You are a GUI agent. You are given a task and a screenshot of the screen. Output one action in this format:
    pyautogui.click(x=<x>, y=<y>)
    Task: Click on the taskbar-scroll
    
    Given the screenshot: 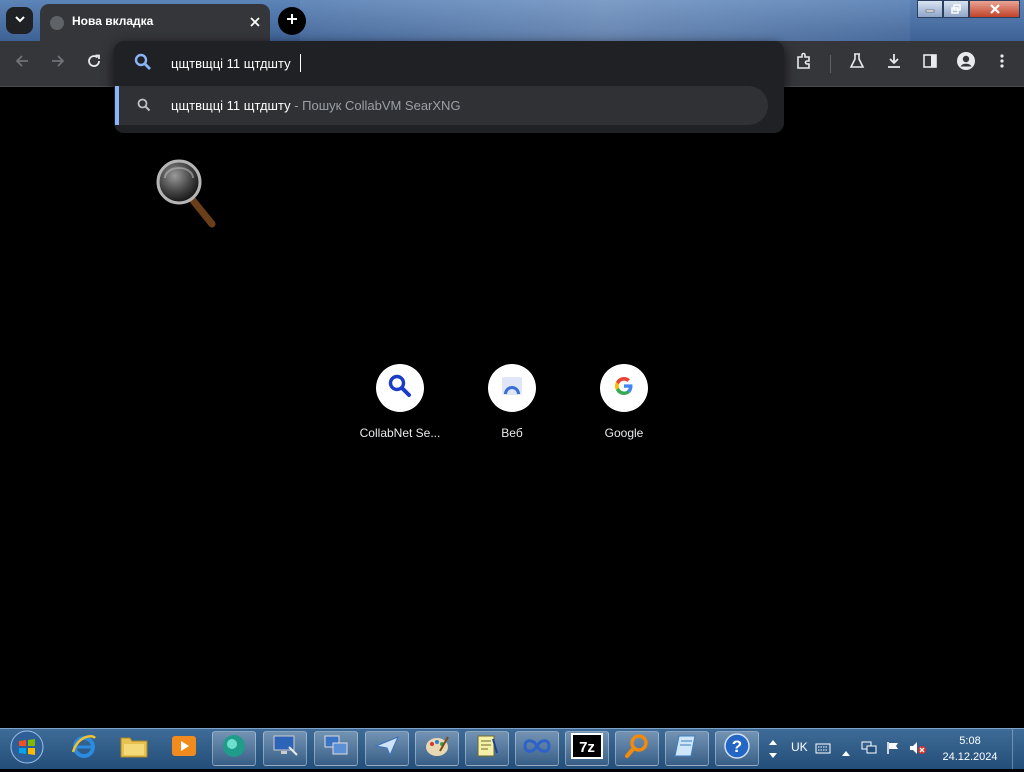 What is the action you would take?
    pyautogui.click(x=773, y=749)
    